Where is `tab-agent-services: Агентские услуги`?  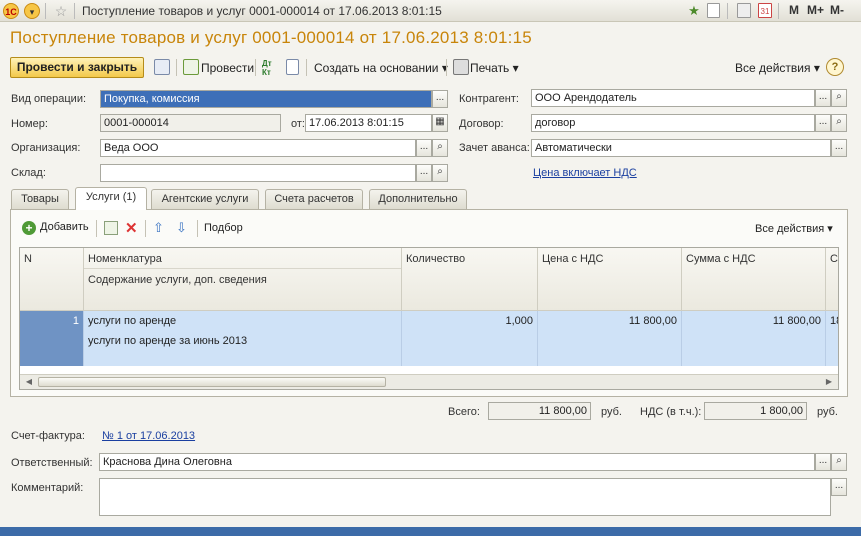
tab-agent-services: Агентские услуги is located at coordinates (205, 199).